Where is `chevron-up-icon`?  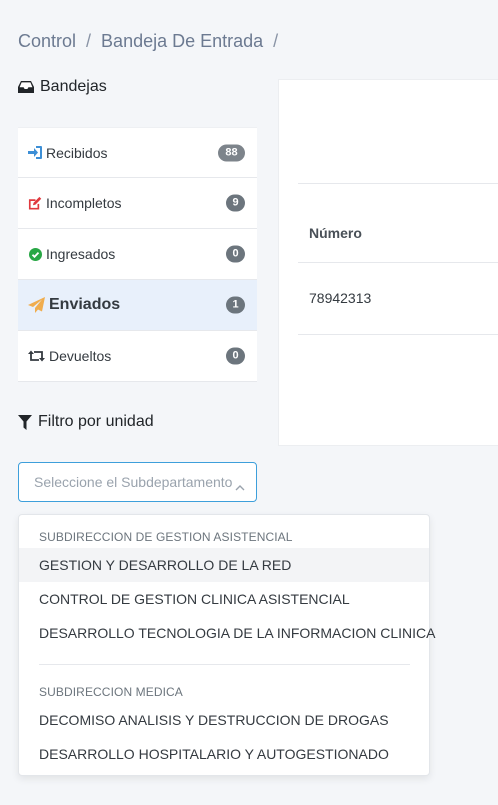 chevron-up-icon is located at coordinates (240, 486).